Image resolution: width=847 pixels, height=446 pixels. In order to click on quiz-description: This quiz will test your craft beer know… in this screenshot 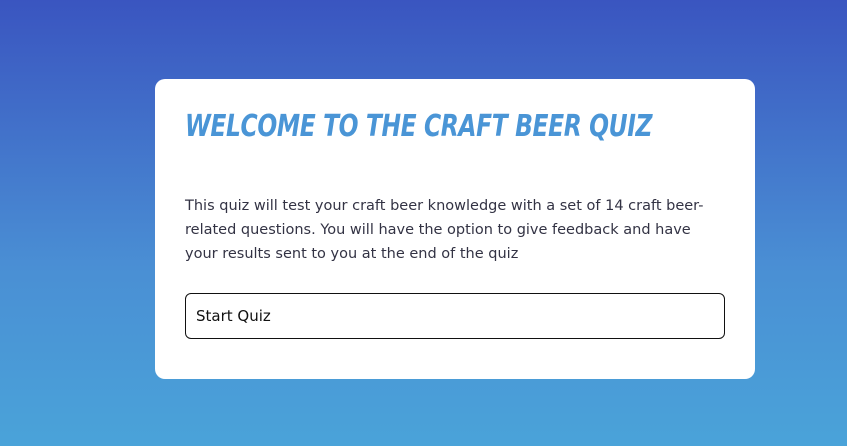, I will do `click(444, 230)`.